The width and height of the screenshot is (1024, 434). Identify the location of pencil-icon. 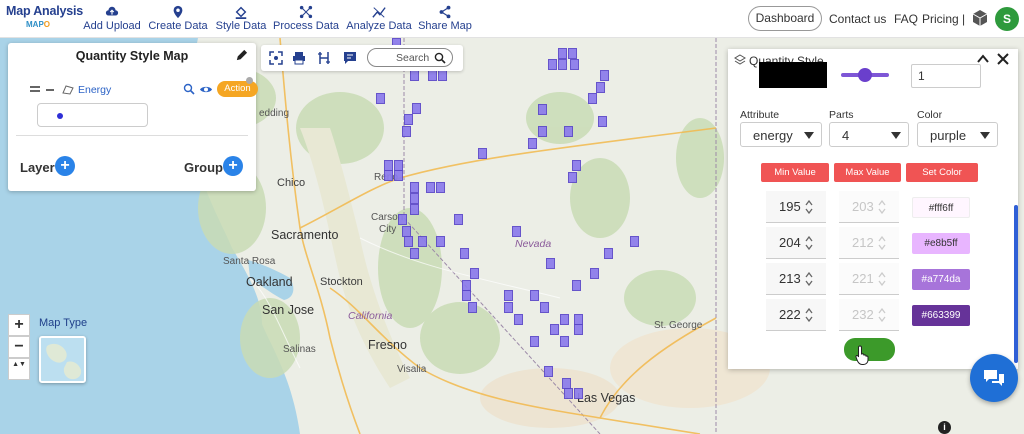
(241, 55).